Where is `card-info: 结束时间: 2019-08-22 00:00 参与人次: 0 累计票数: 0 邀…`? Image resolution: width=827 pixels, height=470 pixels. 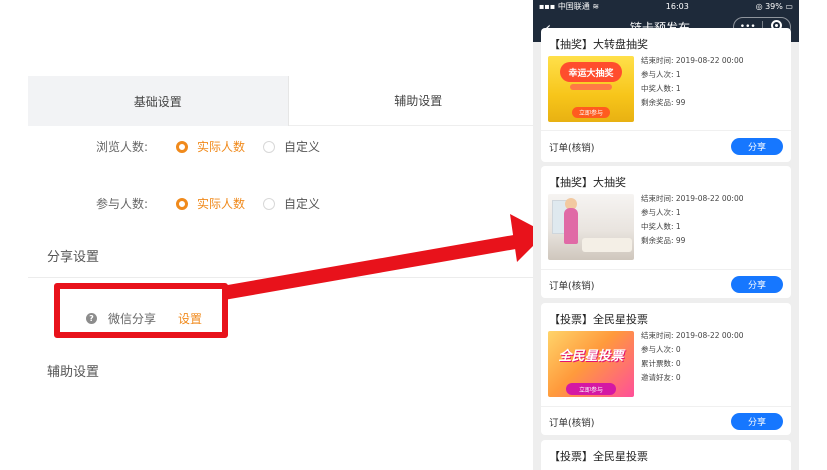 card-info: 结束时间: 2019-08-22 00:00 参与人次: 0 累计票数: 0 邀… is located at coordinates (692, 356).